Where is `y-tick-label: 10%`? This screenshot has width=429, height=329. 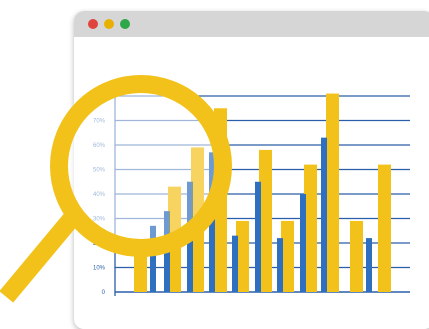 y-tick-label: 10% is located at coordinates (99, 269).